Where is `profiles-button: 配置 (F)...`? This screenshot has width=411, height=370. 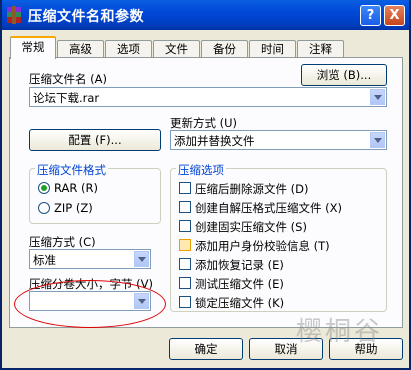 profiles-button: 配置 (F)... is located at coordinates (95, 140).